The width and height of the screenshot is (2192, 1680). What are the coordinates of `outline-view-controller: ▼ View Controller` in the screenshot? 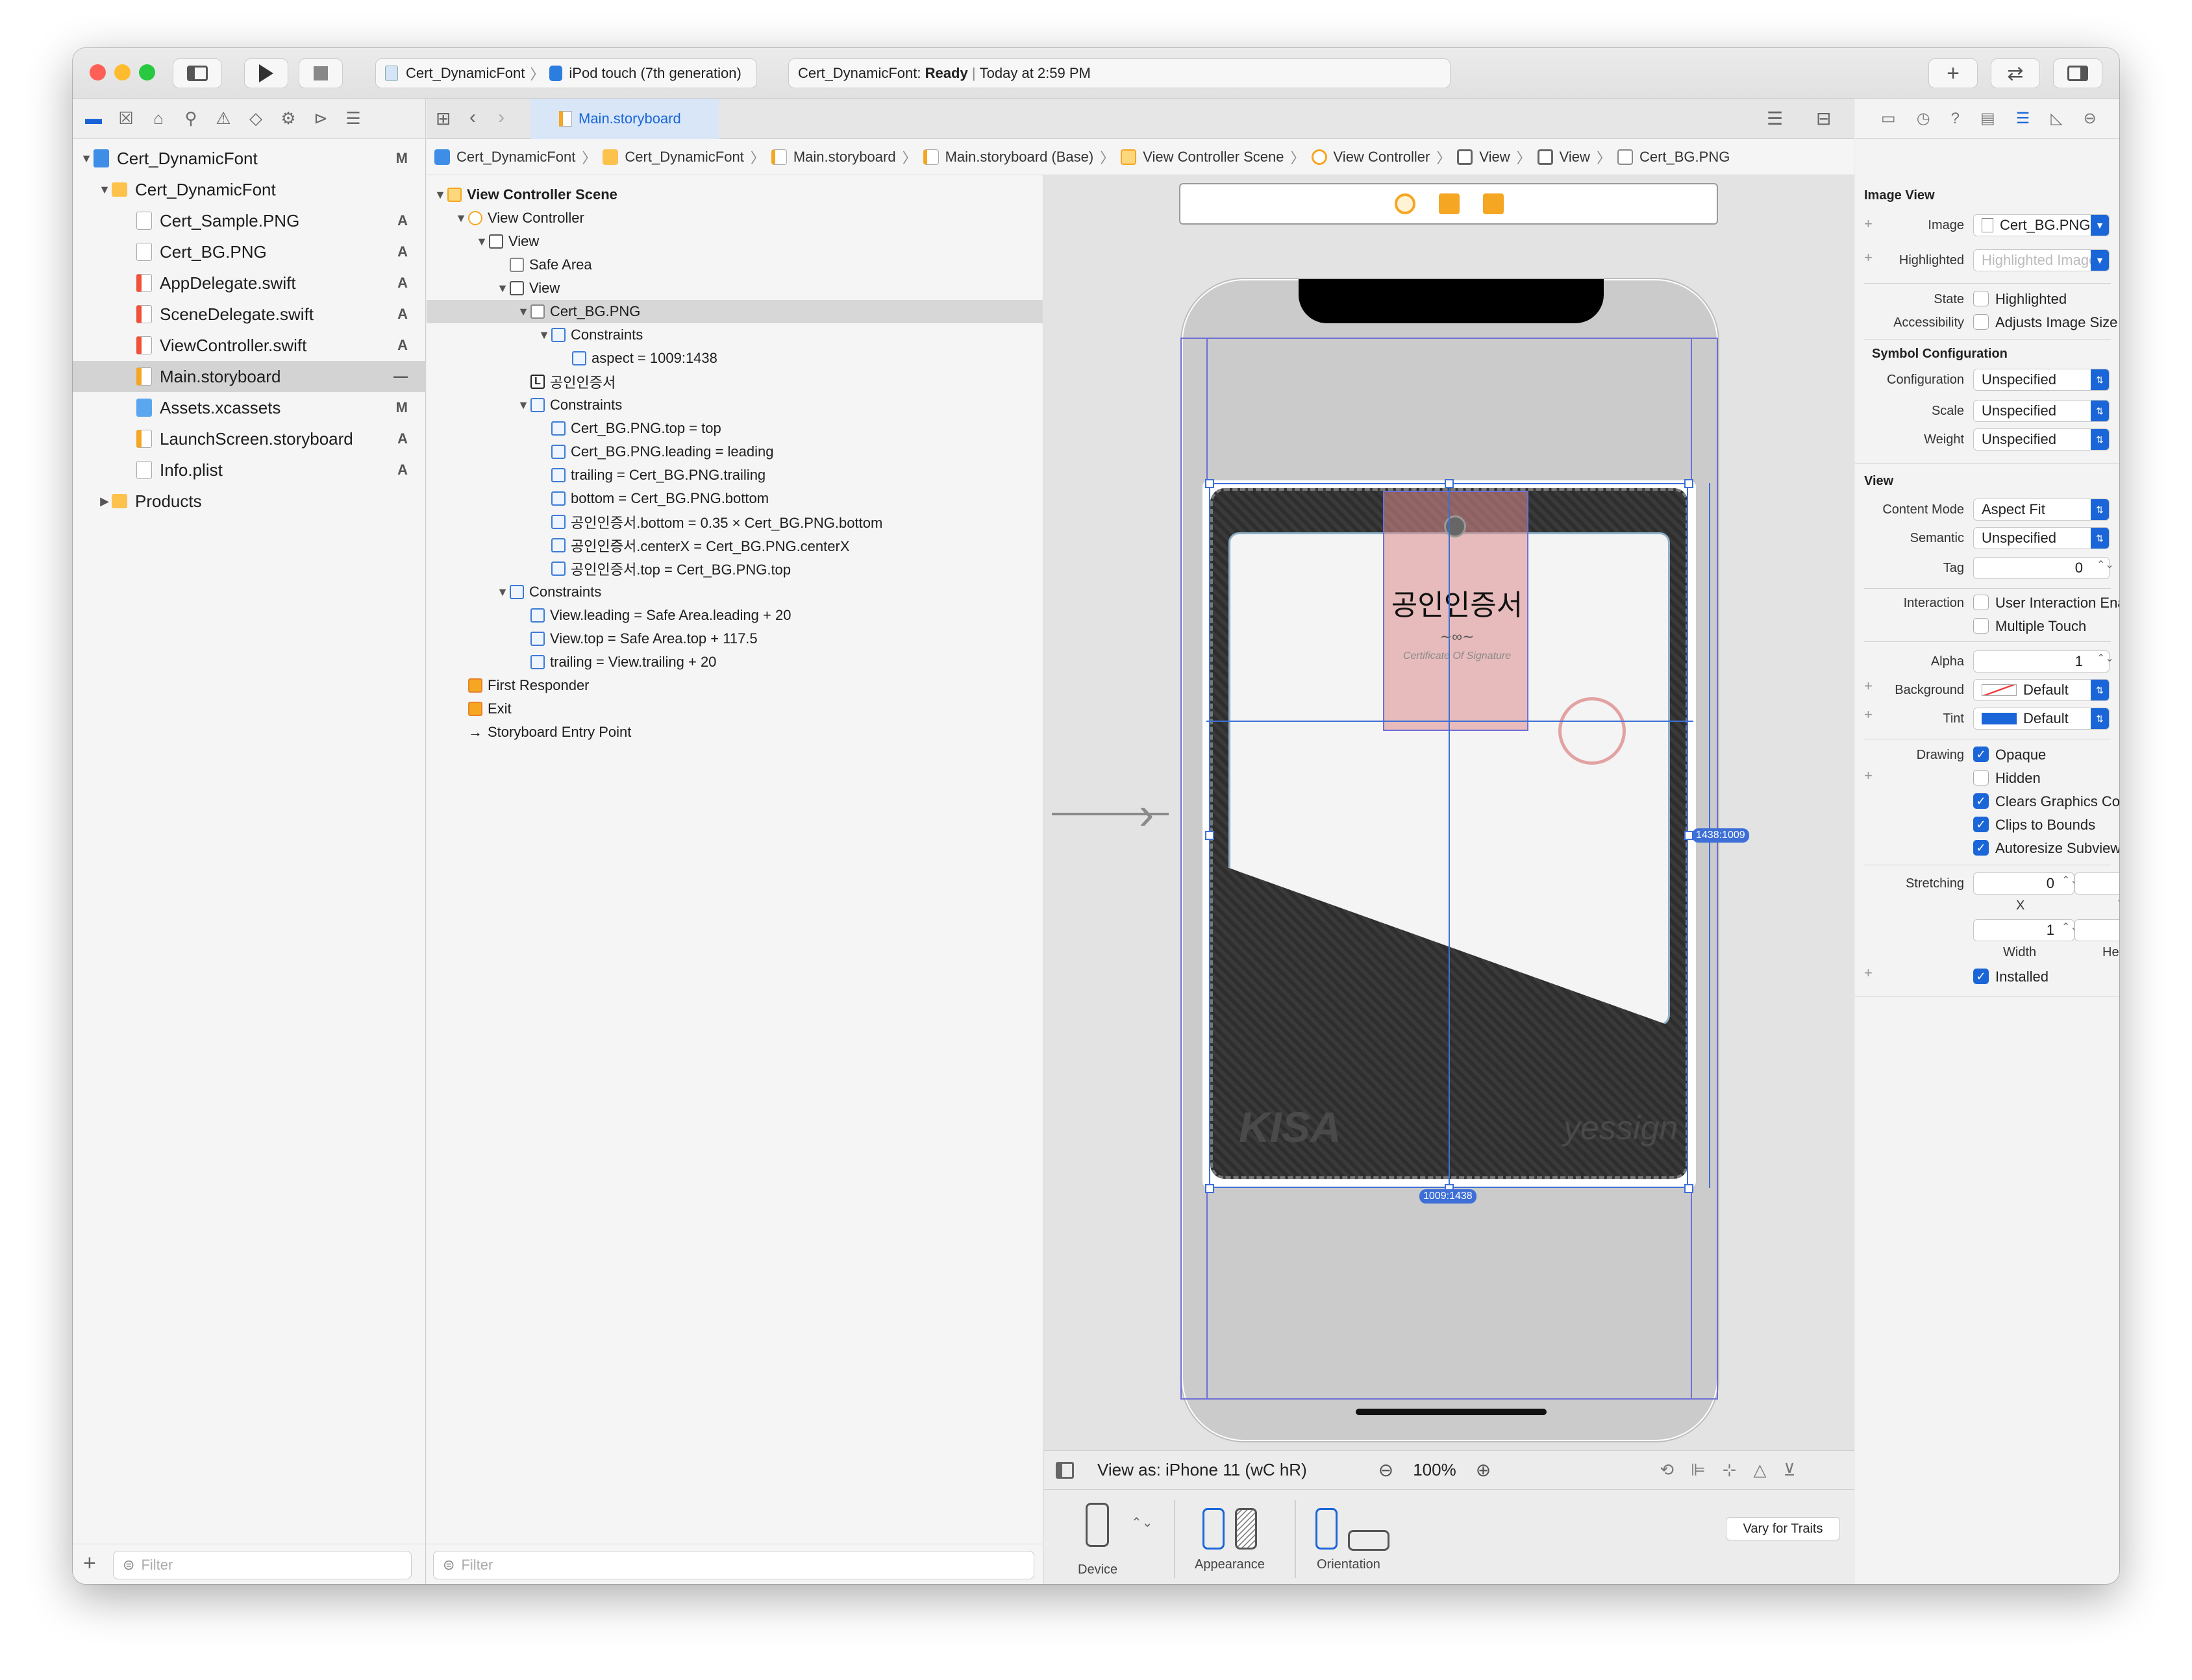 It's located at (519, 218).